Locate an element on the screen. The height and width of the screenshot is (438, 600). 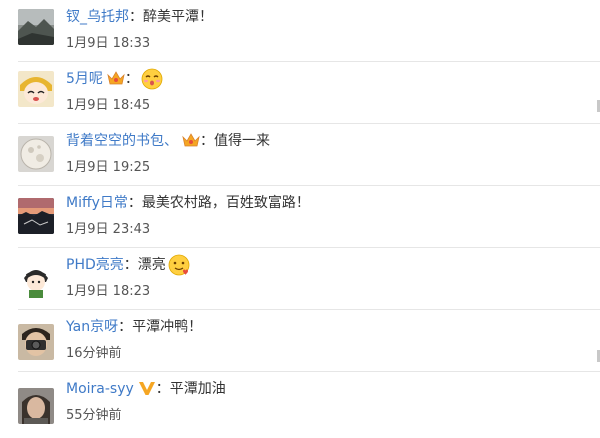
comment-header: Moira-syy ：平潭加油 is located at coordinates (146, 390).